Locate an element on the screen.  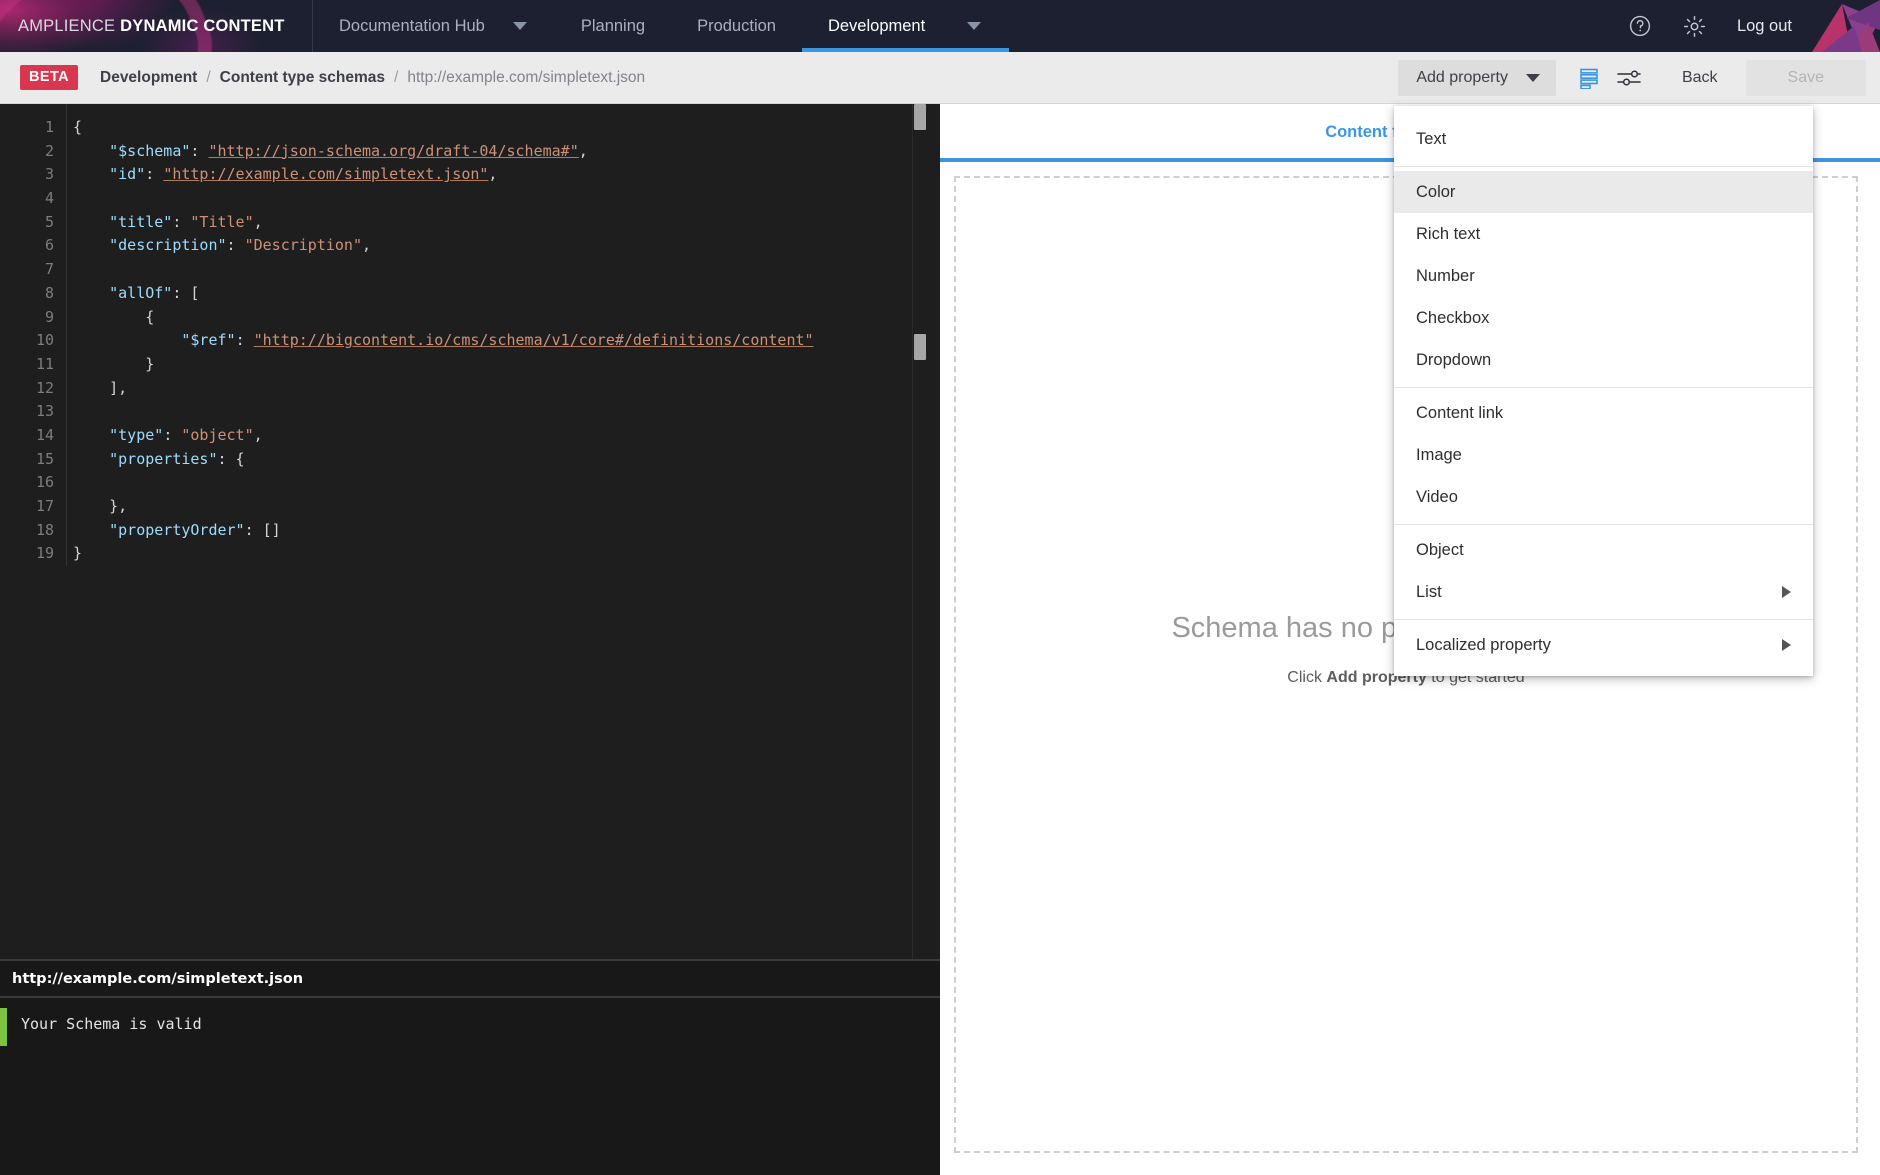
list-view-icon is located at coordinates (1589, 78).